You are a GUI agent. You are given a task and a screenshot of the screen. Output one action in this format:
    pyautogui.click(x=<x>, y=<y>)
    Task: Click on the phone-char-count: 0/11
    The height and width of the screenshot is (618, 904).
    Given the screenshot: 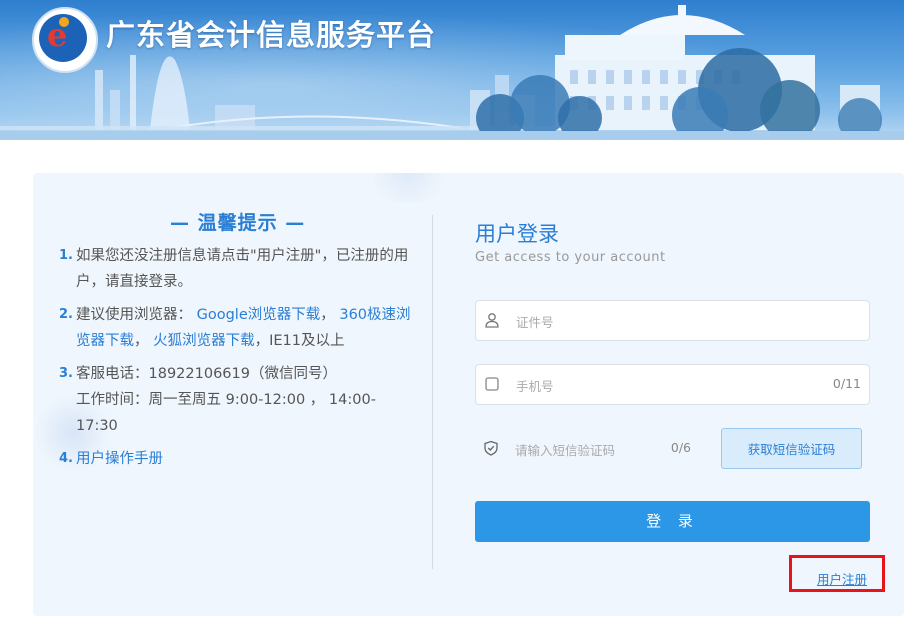 What is the action you would take?
    pyautogui.click(x=846, y=383)
    